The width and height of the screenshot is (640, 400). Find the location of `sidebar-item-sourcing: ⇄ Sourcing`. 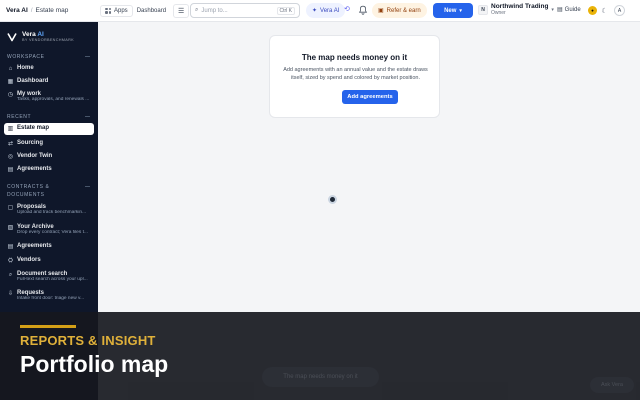

sidebar-item-sourcing: ⇄ Sourcing is located at coordinates (49, 144).